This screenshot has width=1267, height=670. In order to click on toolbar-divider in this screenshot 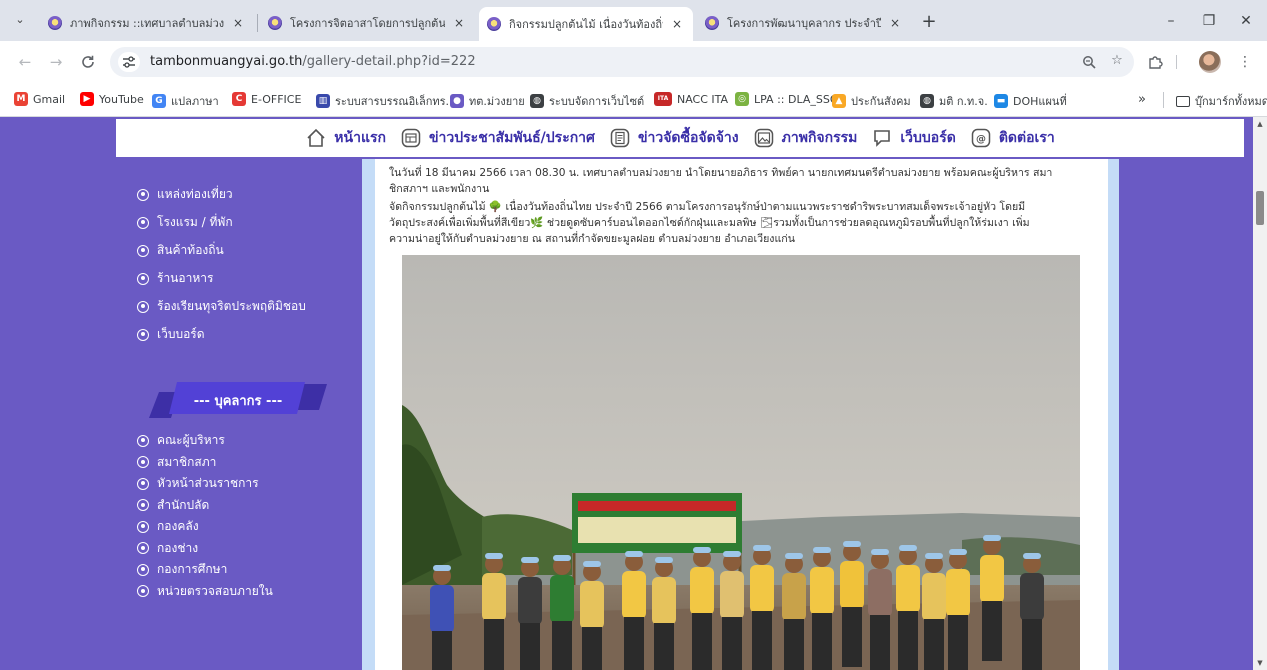, I will do `click(1176, 62)`.